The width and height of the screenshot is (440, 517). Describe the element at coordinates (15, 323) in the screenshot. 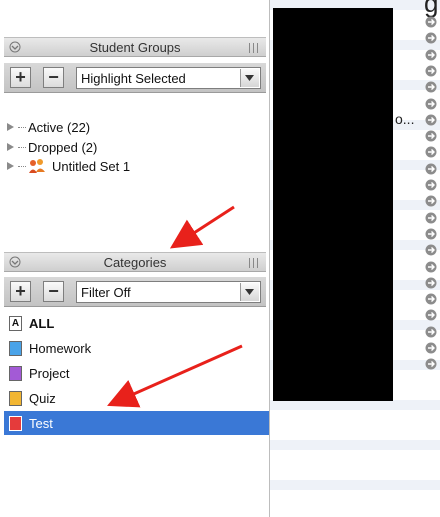

I see `all-category-icon: A` at that location.